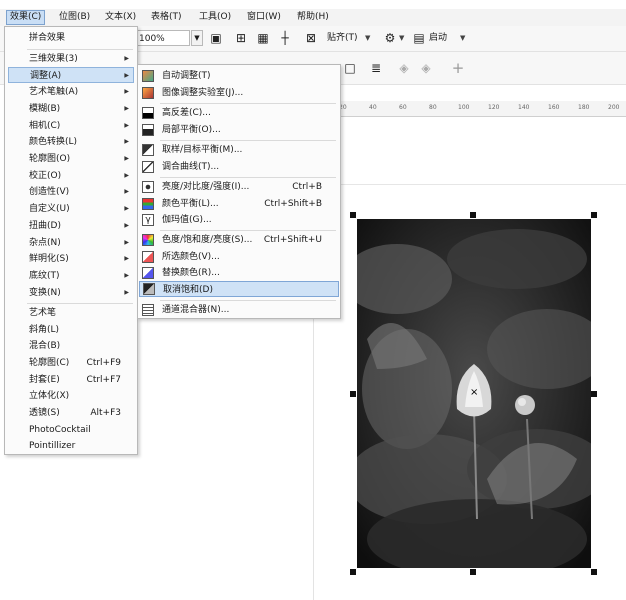  What do you see at coordinates (438, 38) in the screenshot?
I see `launch-button: 启动` at bounding box center [438, 38].